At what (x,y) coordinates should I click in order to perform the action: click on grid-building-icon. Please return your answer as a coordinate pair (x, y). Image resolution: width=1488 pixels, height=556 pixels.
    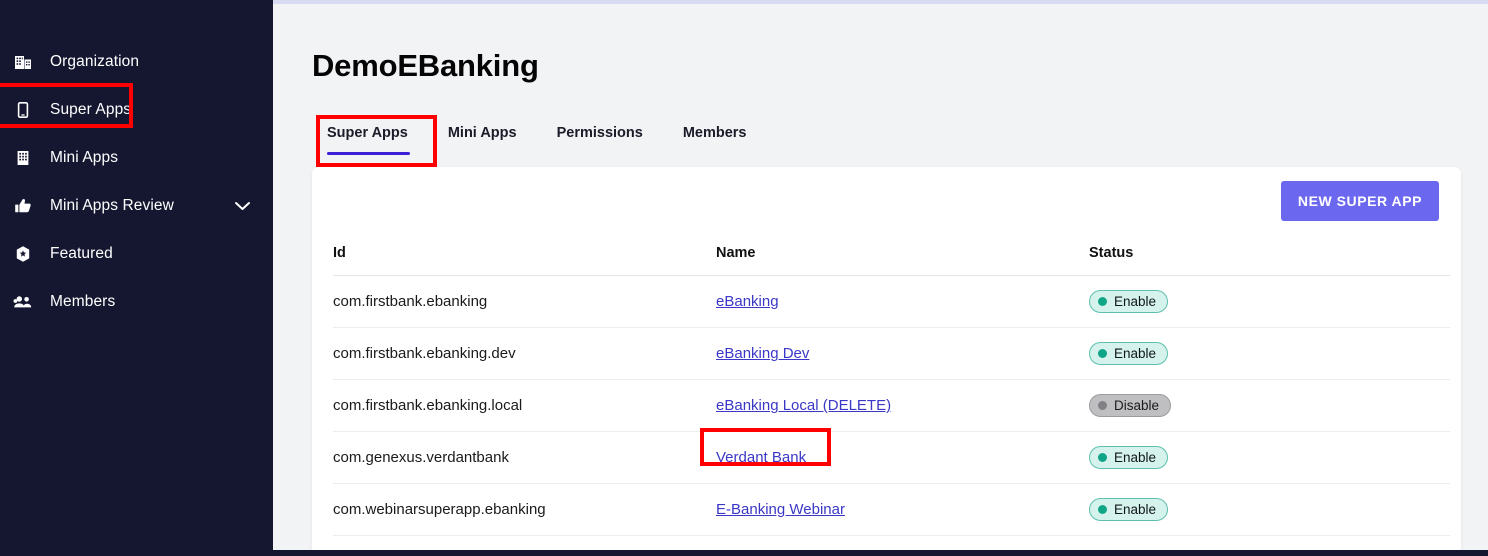
    Looking at the image, I should click on (22, 158).